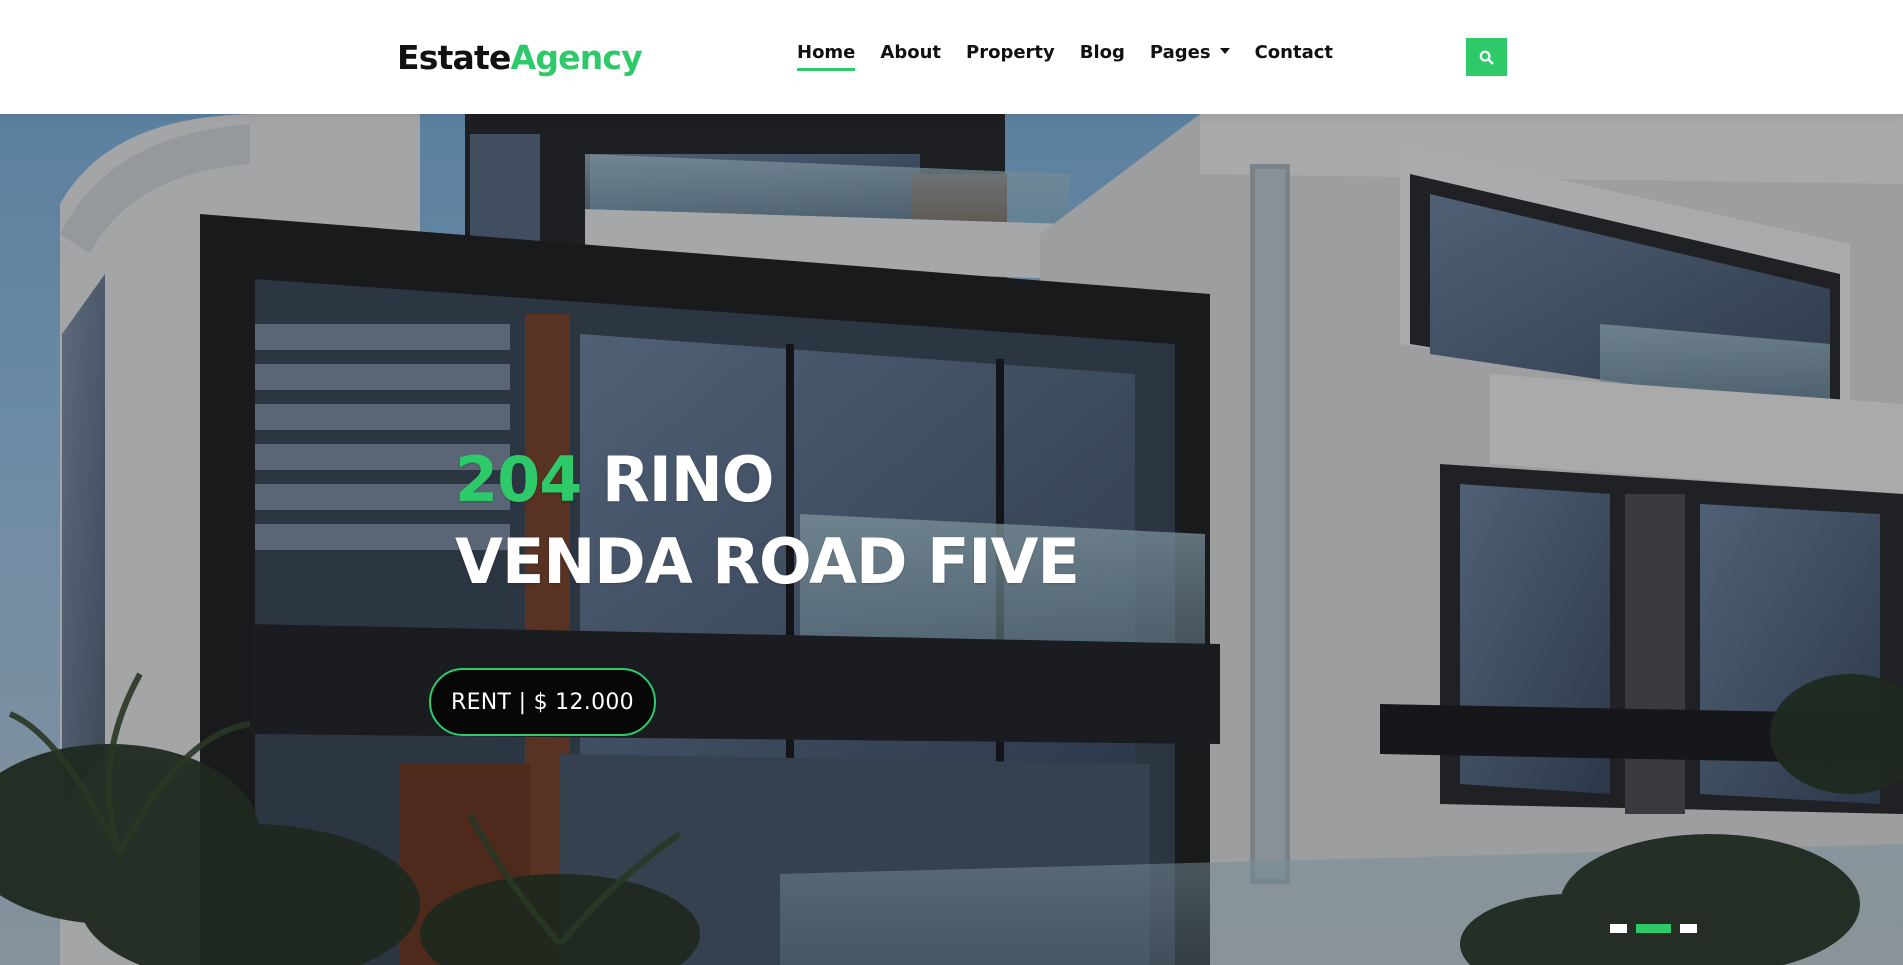 This screenshot has height=965, width=1903. What do you see at coordinates (826, 55) in the screenshot?
I see `nav-link-home: Home` at bounding box center [826, 55].